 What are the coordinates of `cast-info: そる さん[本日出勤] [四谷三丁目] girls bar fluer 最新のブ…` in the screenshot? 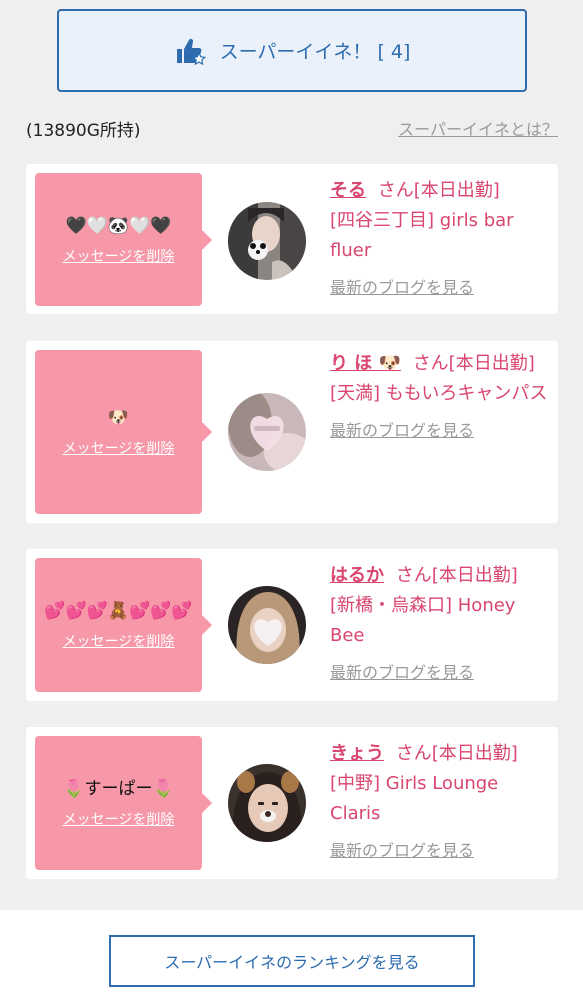 It's located at (440, 237).